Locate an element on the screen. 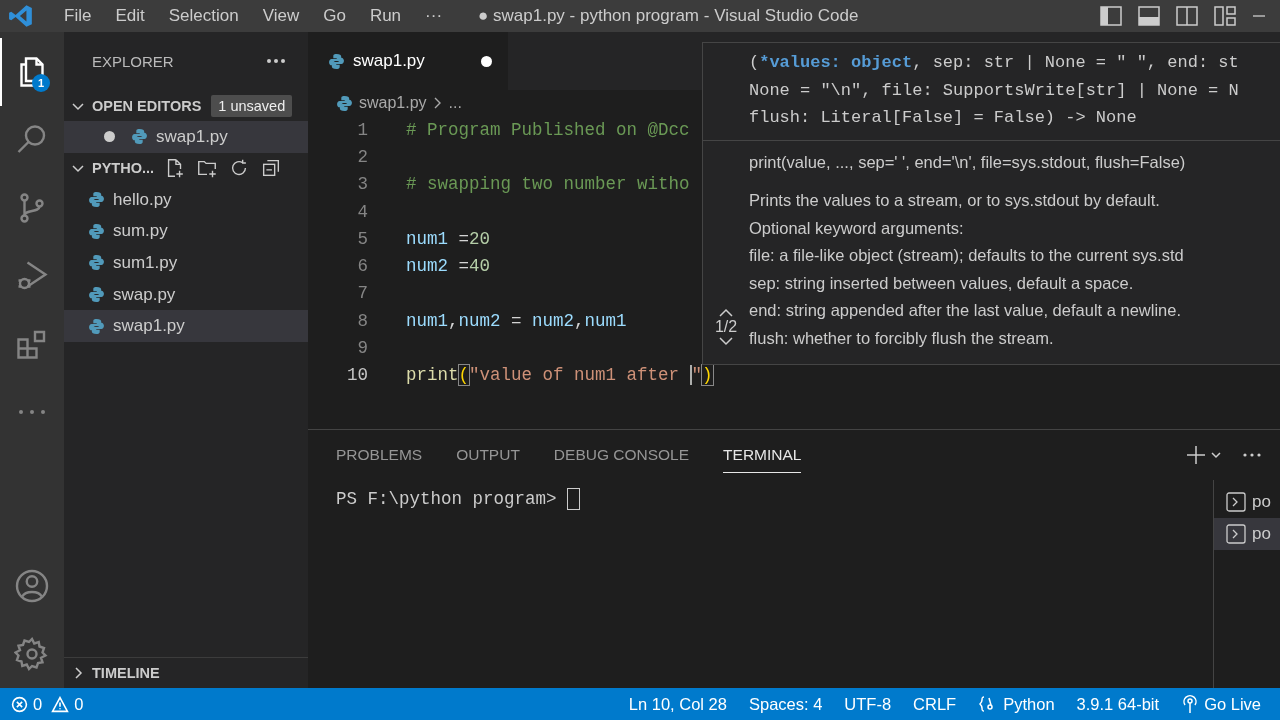  breadcrumb-item: swap1.py is located at coordinates (381, 103).